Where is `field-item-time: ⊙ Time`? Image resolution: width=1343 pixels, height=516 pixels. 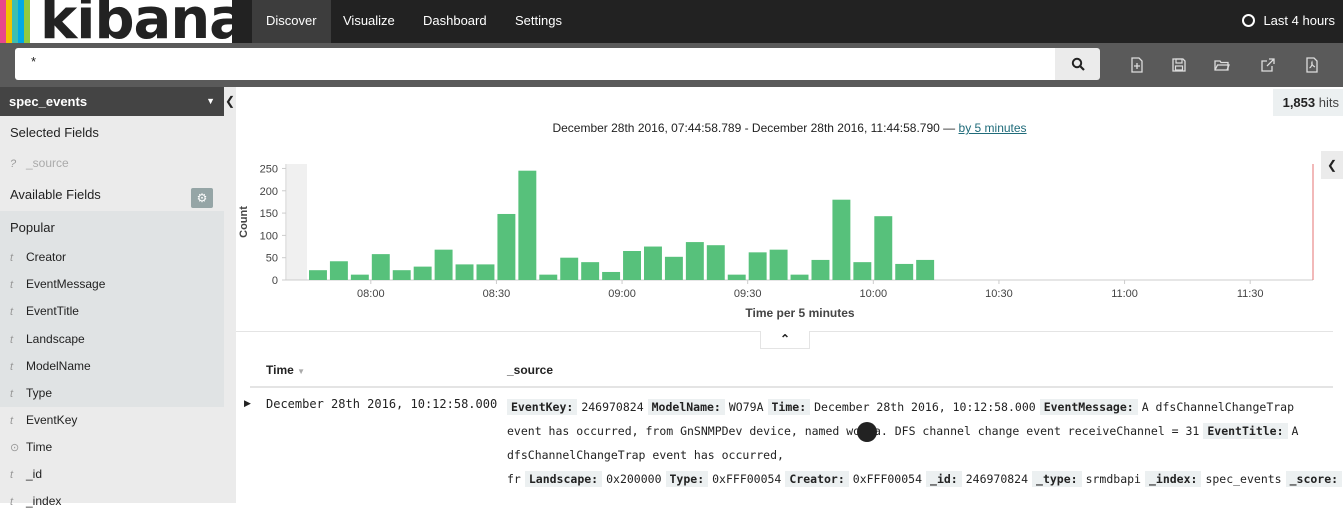
field-item-time: ⊙ Time is located at coordinates (112, 447).